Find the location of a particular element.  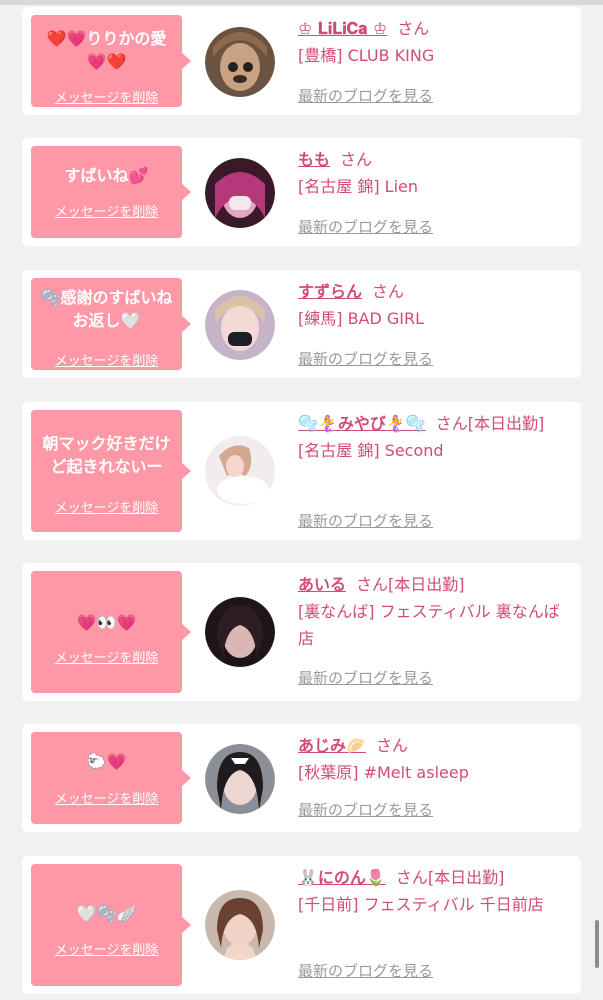

shop-label: [裏なんば] フェスティバル 裏なんば店 is located at coordinates (429, 625).